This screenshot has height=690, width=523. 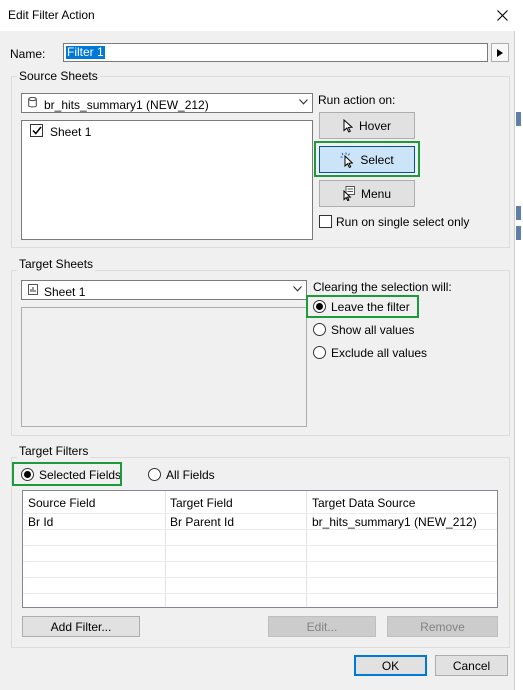 I want to click on exclude-all-values-label: Exclude all values, so click(x=379, y=353).